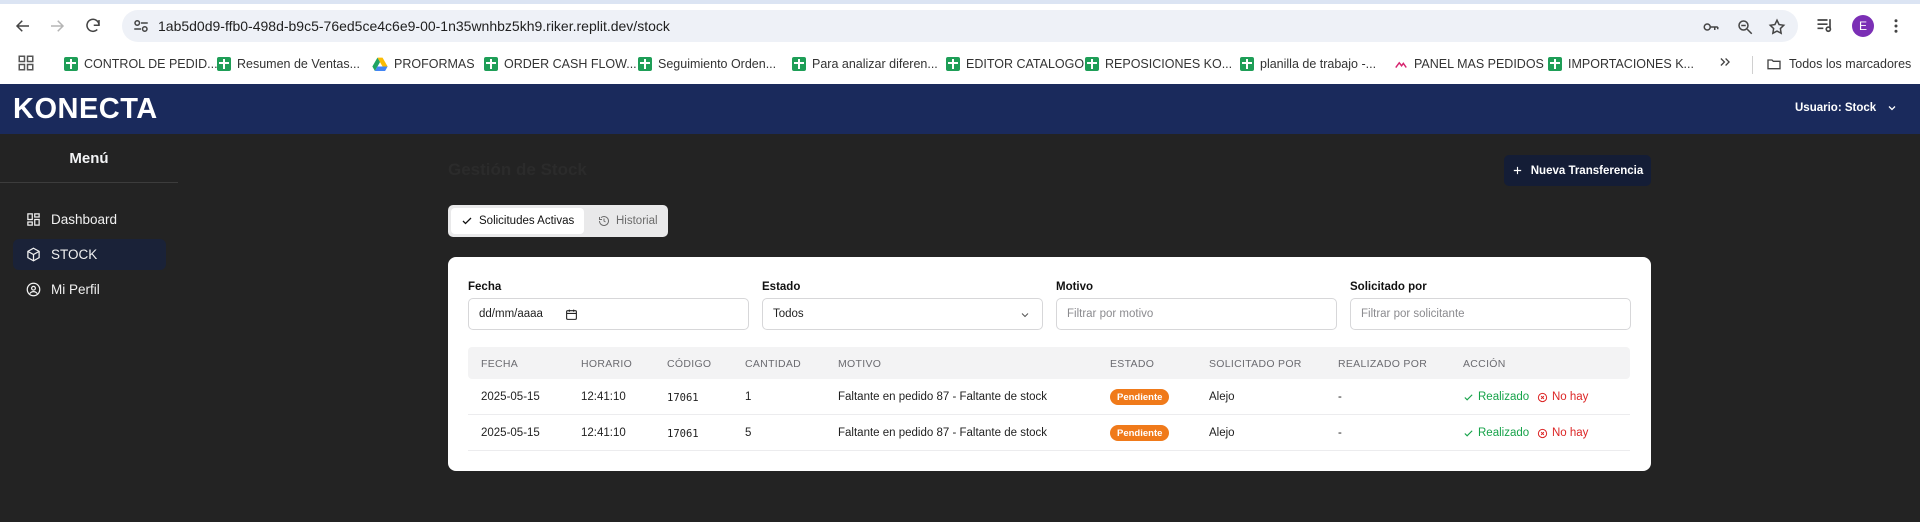  I want to click on reload-button, so click(93, 26).